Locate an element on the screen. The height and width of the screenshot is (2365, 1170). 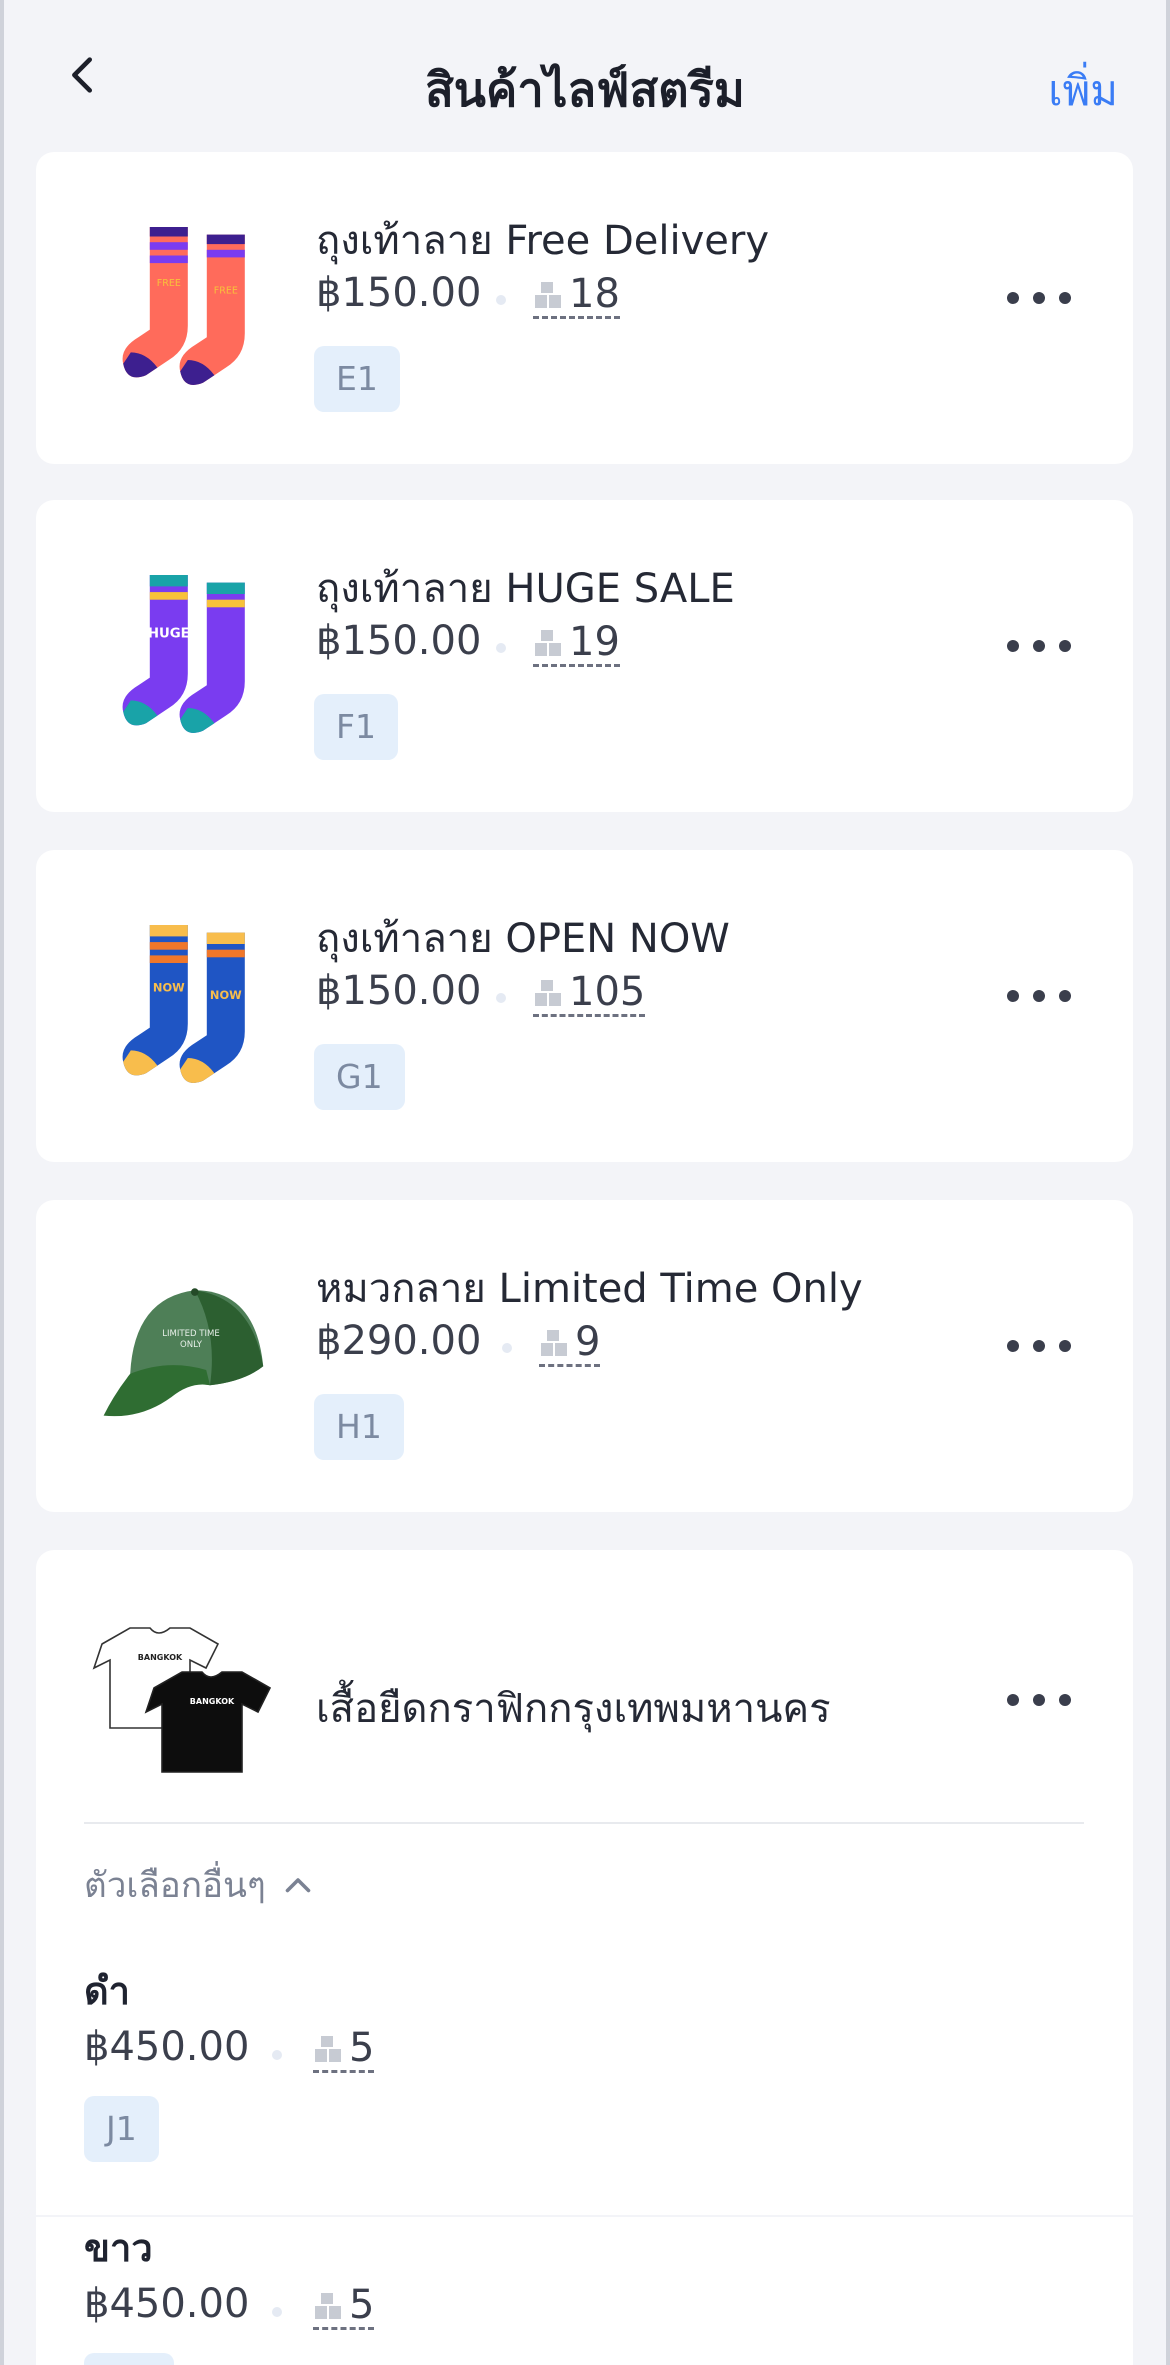
socks-free-delivery-image: FREE FREE is located at coordinates (203, 303).